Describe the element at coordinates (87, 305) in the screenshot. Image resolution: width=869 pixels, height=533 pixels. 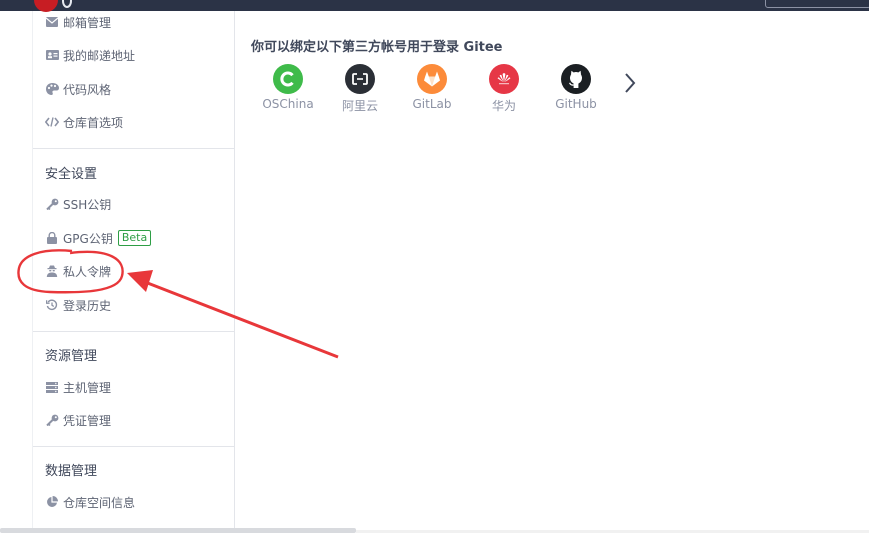
I see `sidebar-item-label: 登录历史` at that location.